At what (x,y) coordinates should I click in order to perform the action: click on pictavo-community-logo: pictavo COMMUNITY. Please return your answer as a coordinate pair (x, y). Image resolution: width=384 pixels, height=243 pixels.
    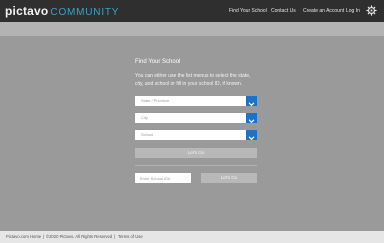
    Looking at the image, I should click on (62, 11).